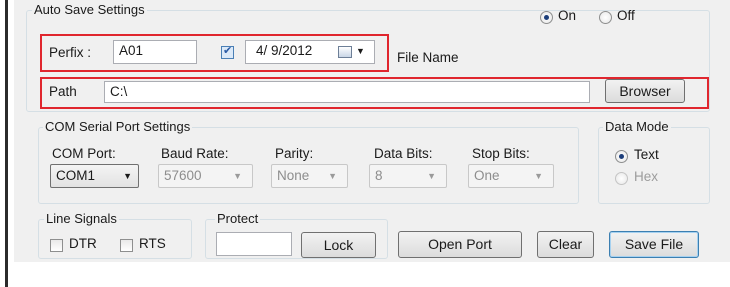 This screenshot has height=287, width=730. I want to click on date-checkbox, so click(227, 51).